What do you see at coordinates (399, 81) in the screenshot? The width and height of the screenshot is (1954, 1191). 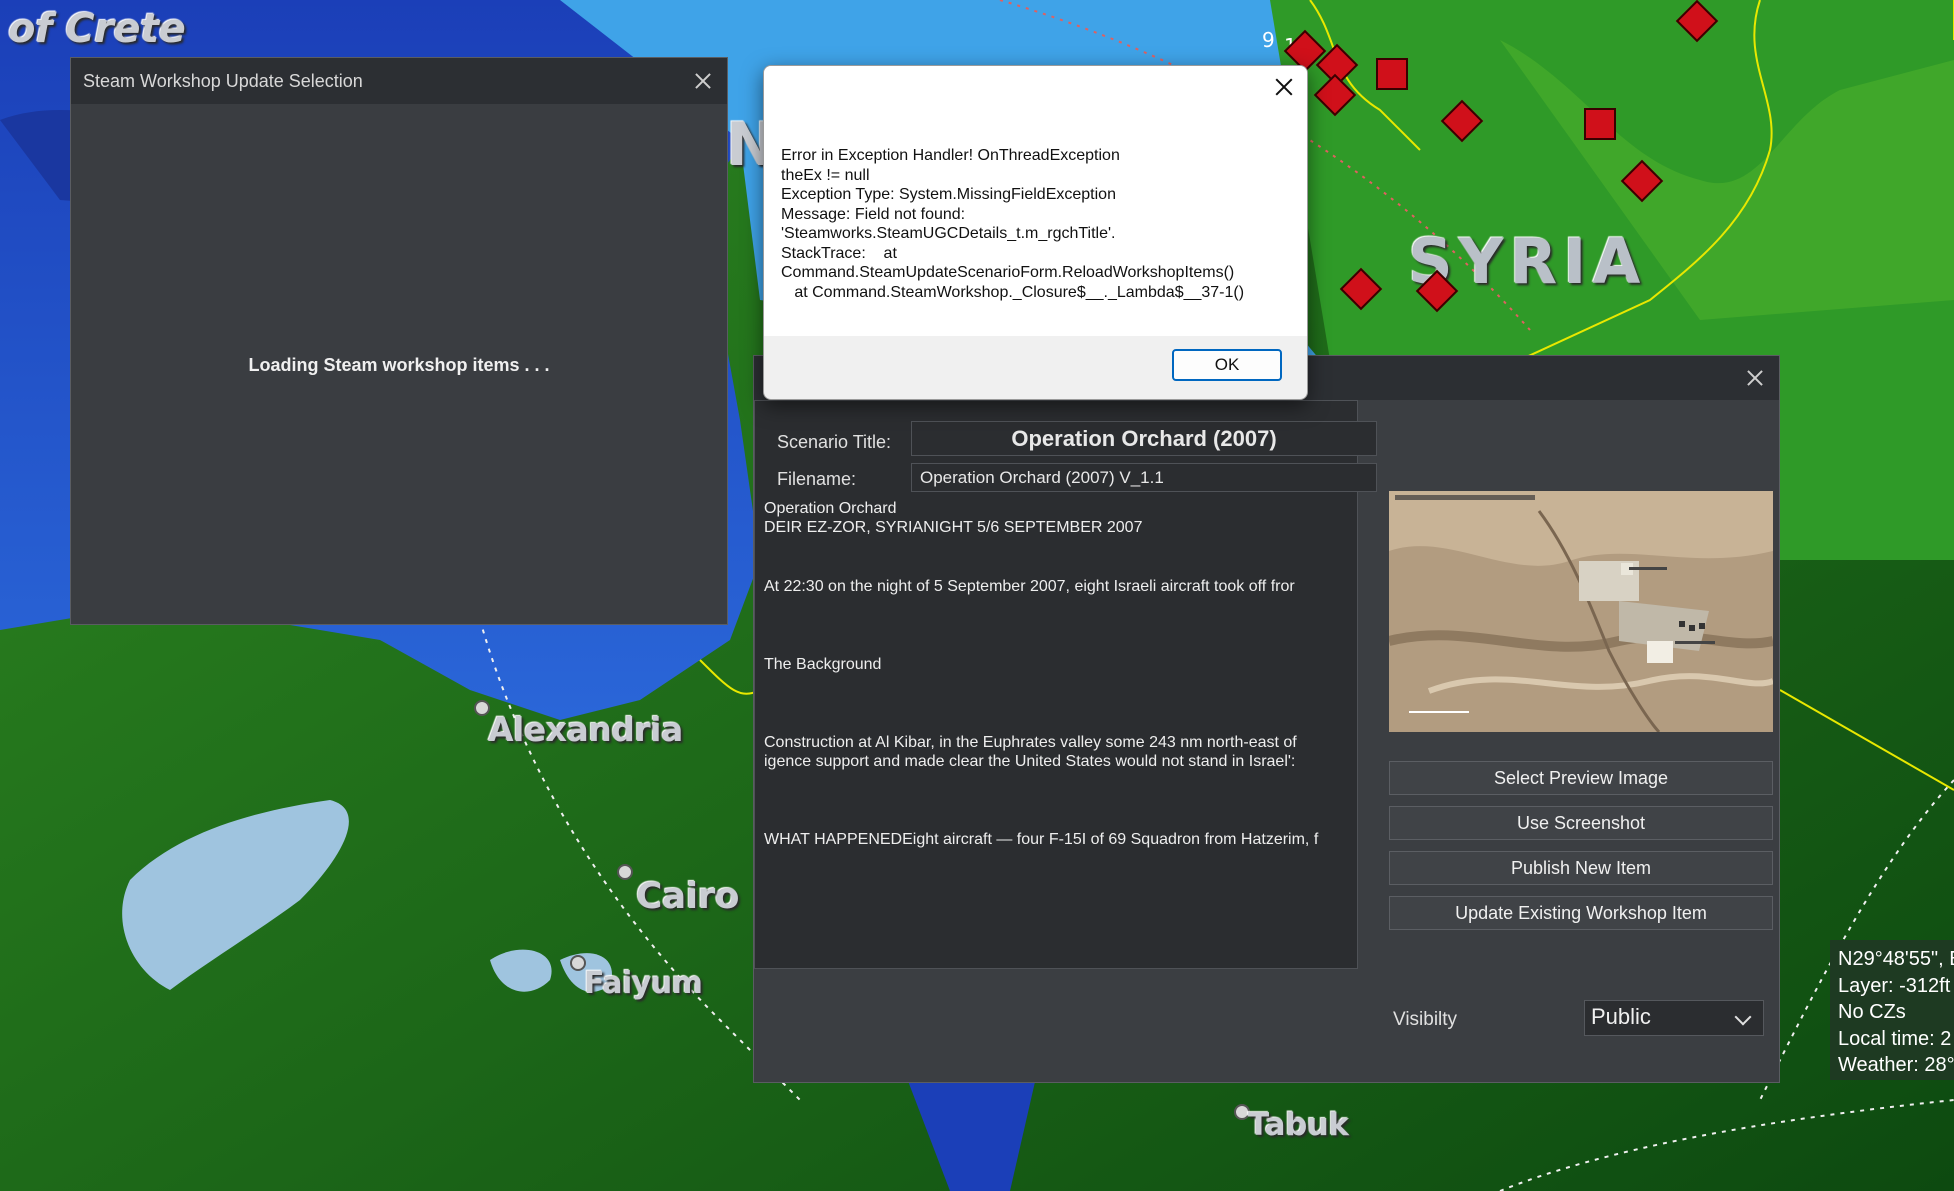 I see `window-titlebar: Steam Workshop Update Selection` at bounding box center [399, 81].